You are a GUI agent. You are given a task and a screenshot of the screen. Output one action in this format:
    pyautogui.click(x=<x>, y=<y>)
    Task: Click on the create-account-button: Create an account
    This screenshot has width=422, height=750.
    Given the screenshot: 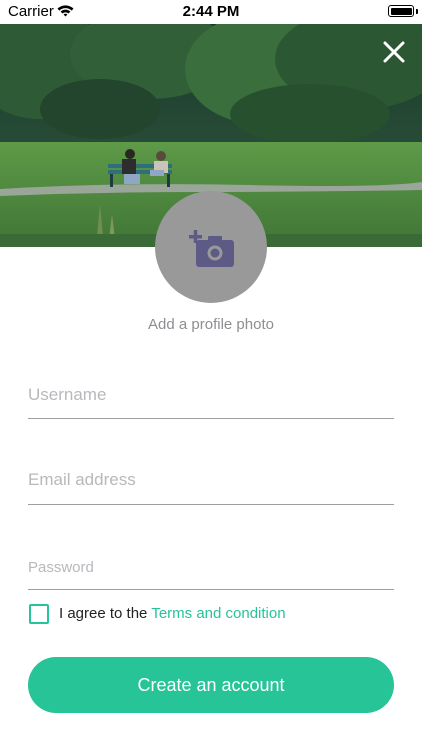 What is the action you would take?
    pyautogui.click(x=211, y=685)
    